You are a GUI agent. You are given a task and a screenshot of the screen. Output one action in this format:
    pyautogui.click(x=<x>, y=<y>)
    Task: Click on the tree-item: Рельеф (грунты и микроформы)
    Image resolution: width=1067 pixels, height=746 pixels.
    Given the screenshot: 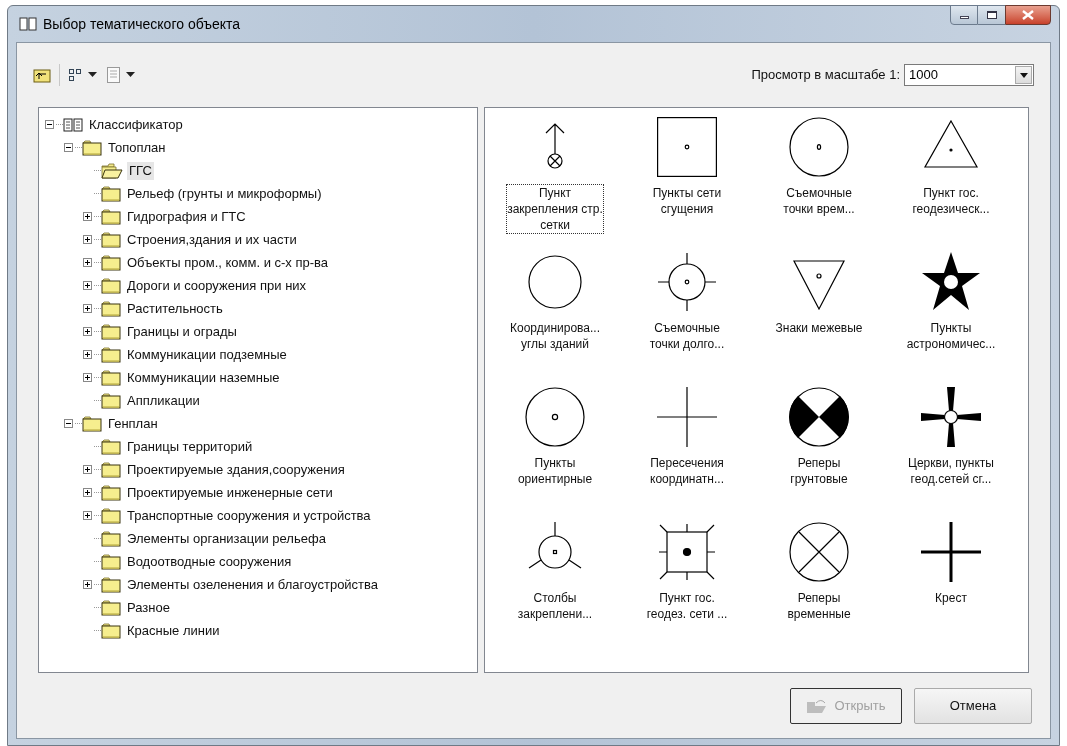 What is the action you would take?
    pyautogui.click(x=224, y=193)
    